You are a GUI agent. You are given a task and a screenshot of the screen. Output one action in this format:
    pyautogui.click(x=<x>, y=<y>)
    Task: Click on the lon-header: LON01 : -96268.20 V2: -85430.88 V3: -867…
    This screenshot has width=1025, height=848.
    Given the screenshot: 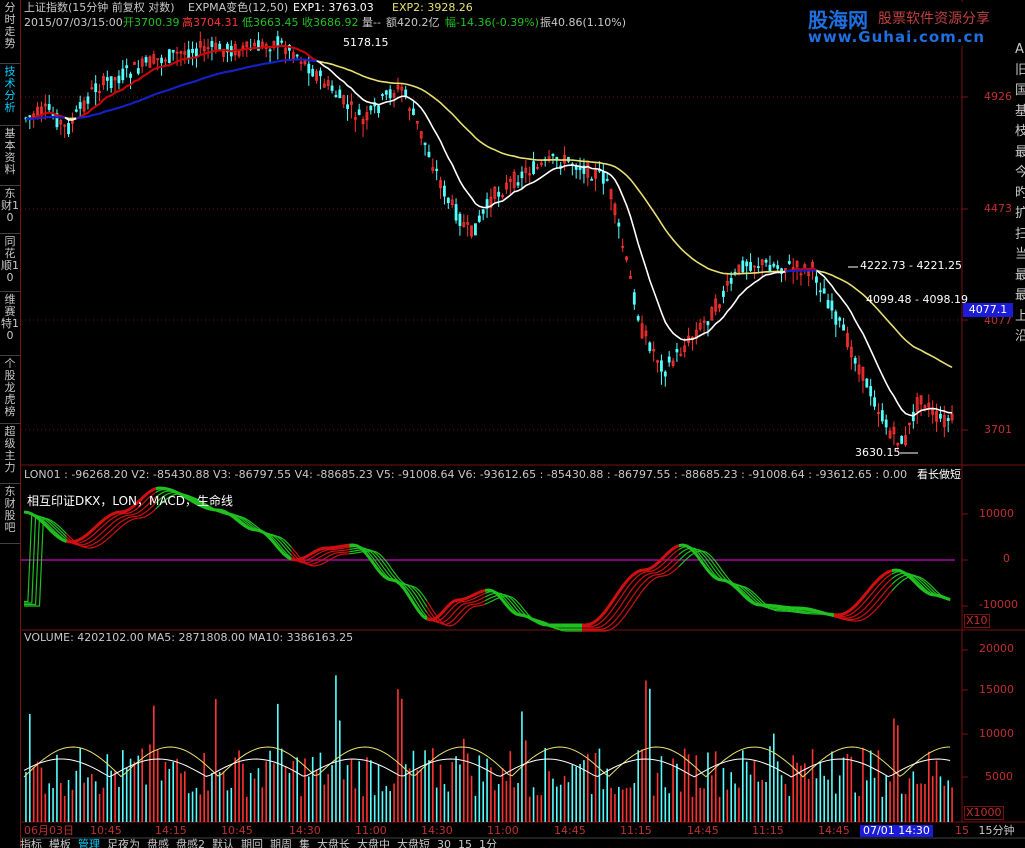 What is the action you would take?
    pyautogui.click(x=469, y=475)
    